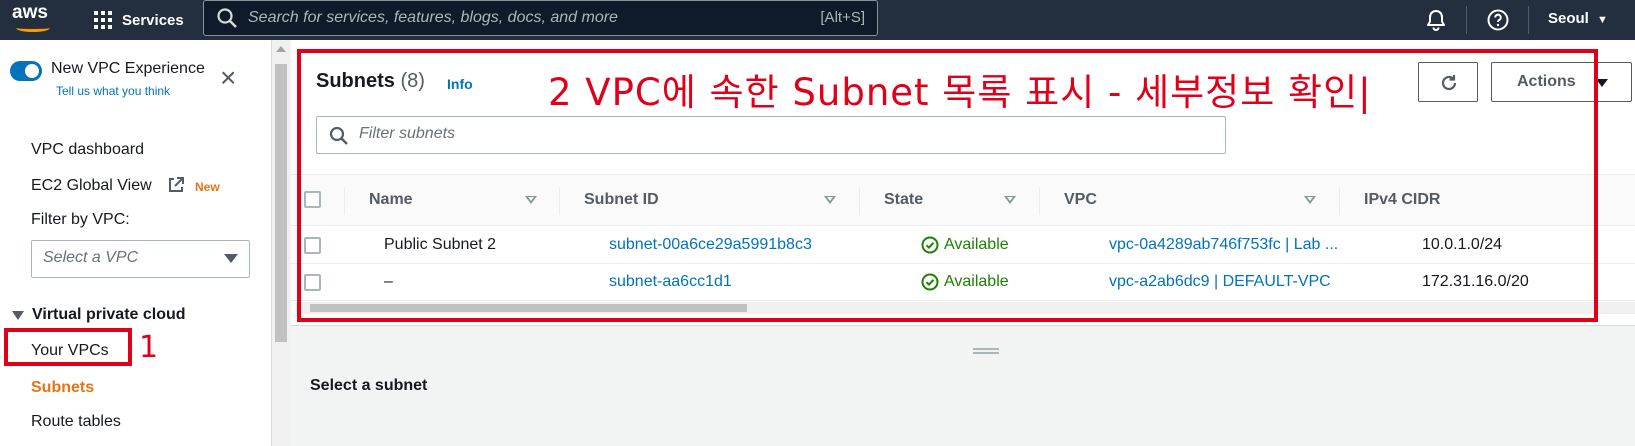 The width and height of the screenshot is (1635, 446). I want to click on collapse-triangle-icon, so click(18, 315).